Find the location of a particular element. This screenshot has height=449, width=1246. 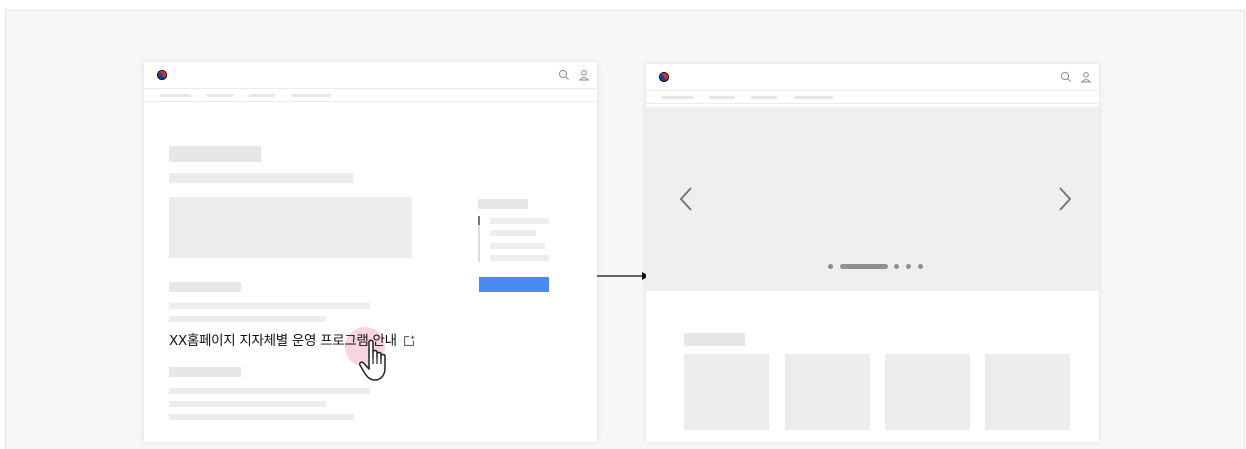

hero-carousel is located at coordinates (872, 199).